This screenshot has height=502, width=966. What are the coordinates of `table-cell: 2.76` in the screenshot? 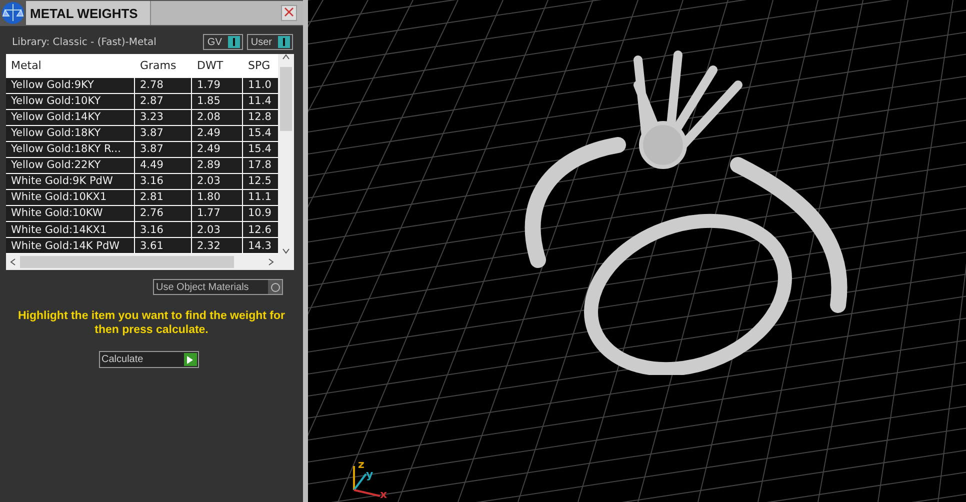 It's located at (163, 213).